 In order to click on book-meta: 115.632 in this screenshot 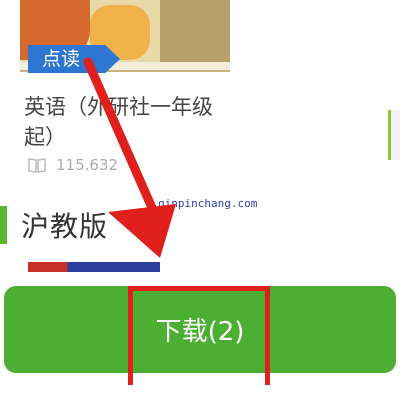, I will do `click(73, 165)`.